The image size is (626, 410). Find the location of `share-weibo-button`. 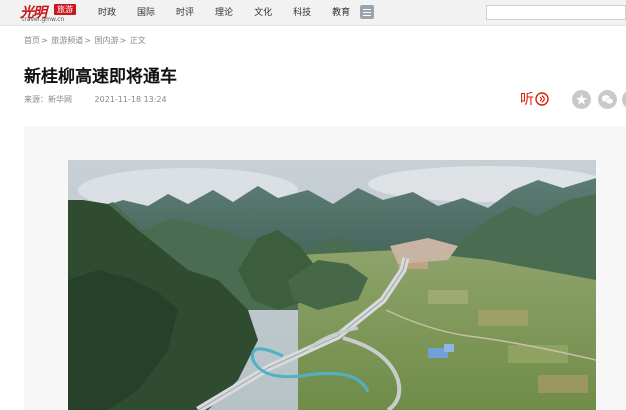

share-weibo-button is located at coordinates (624, 99).